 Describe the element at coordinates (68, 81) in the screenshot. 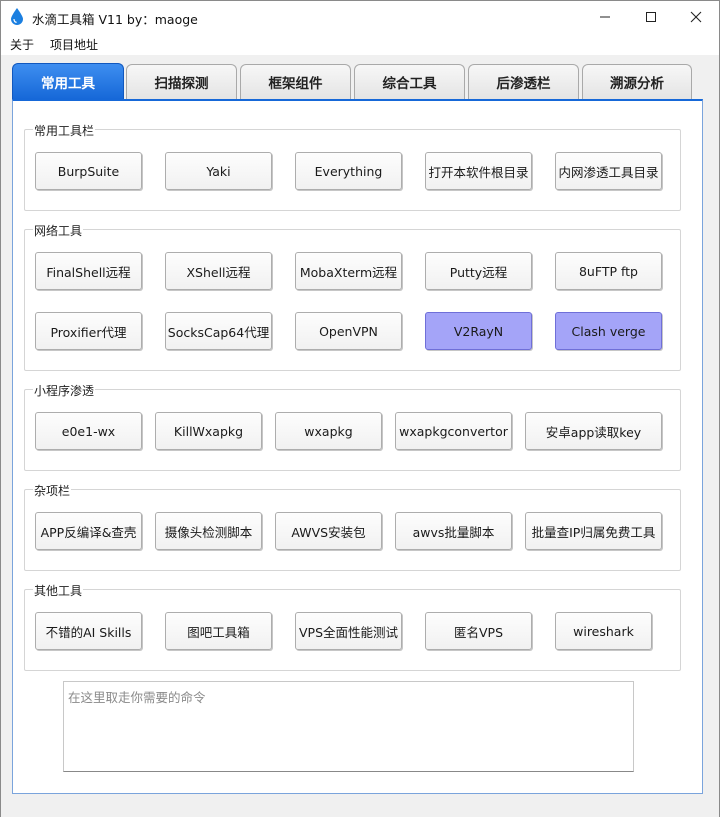

I see `tab-common-tools: 常用工具` at that location.